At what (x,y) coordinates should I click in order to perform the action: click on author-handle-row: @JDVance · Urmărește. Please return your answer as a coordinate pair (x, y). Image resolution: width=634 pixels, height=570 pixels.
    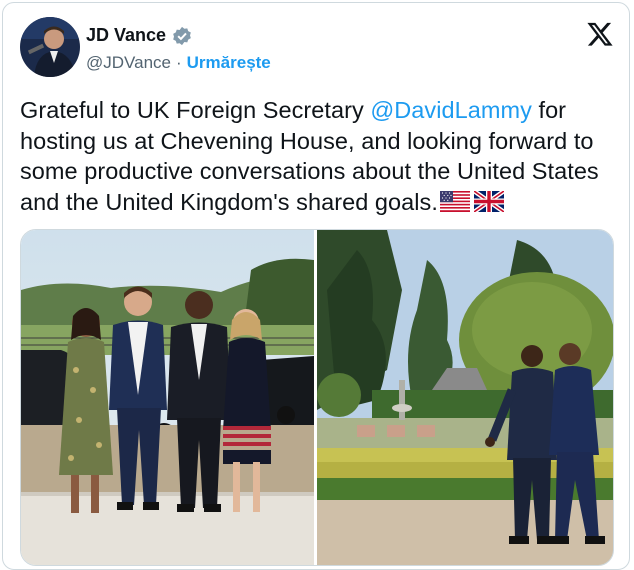
    Looking at the image, I should click on (178, 63).